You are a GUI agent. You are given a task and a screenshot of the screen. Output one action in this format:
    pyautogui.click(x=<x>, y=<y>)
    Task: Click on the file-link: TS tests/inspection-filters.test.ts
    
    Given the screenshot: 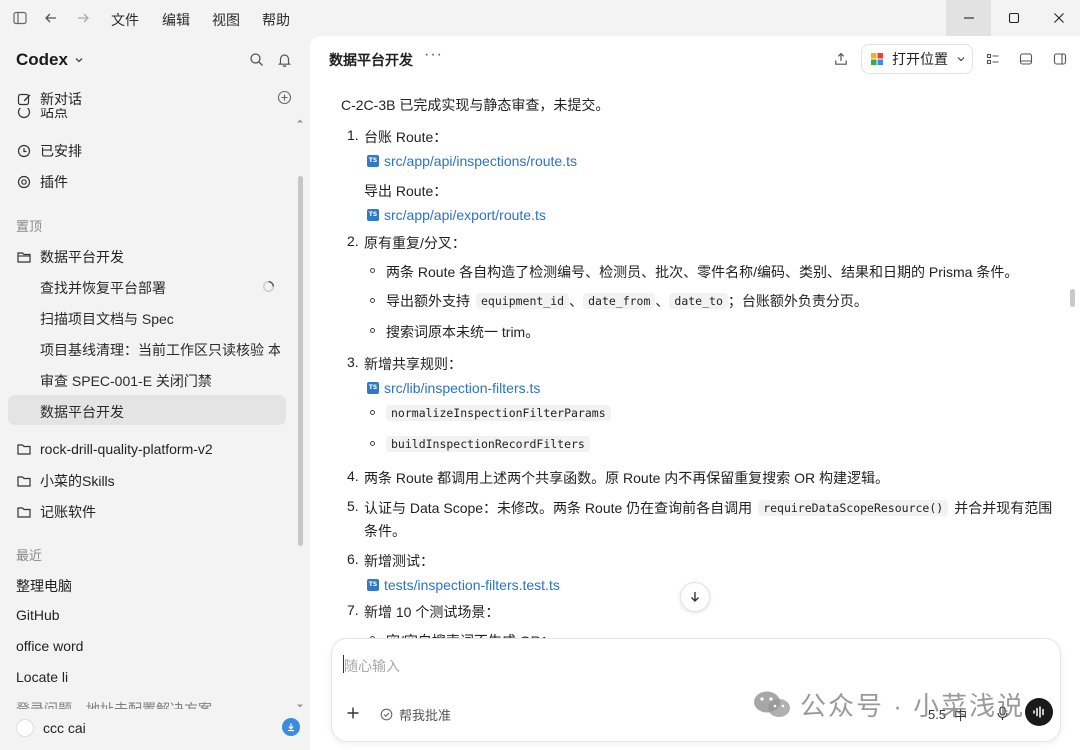 What is the action you would take?
    pyautogui.click(x=463, y=583)
    